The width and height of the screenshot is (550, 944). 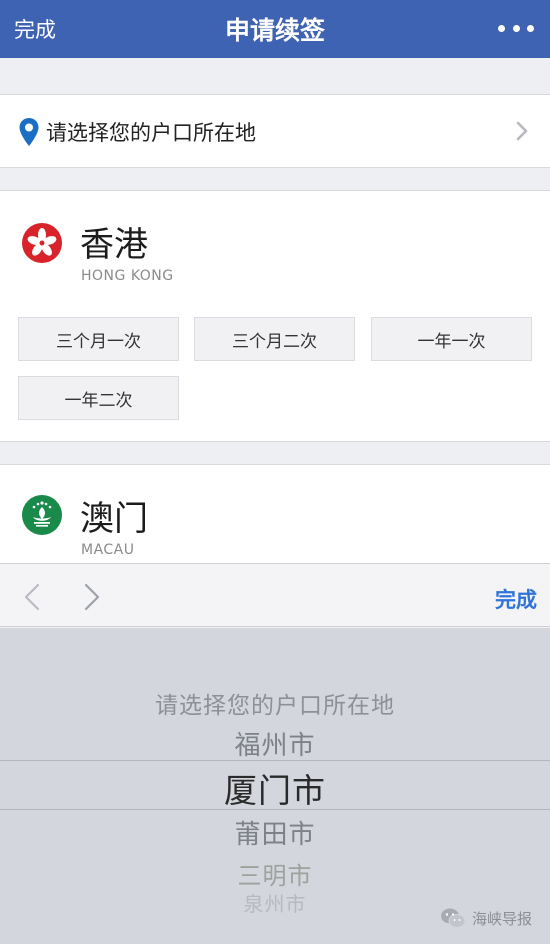 What do you see at coordinates (42, 243) in the screenshot?
I see `hong-kong-flag-icon` at bounding box center [42, 243].